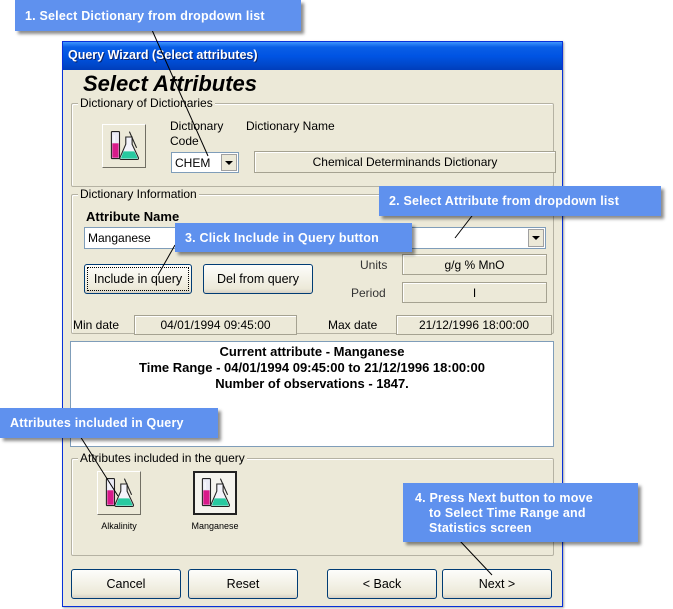 Image resolution: width=673 pixels, height=609 pixels. What do you see at coordinates (158, 15) in the screenshot?
I see `callout-step-1: 1. Select Dictionary from dropdown list` at bounding box center [158, 15].